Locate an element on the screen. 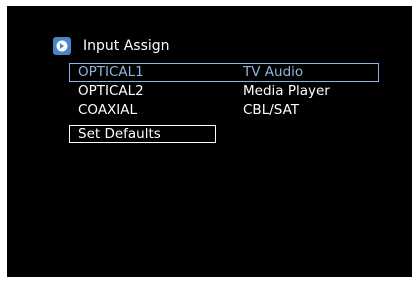 The width and height of the screenshot is (419, 283). source-label: OPTICAL2 is located at coordinates (111, 91).